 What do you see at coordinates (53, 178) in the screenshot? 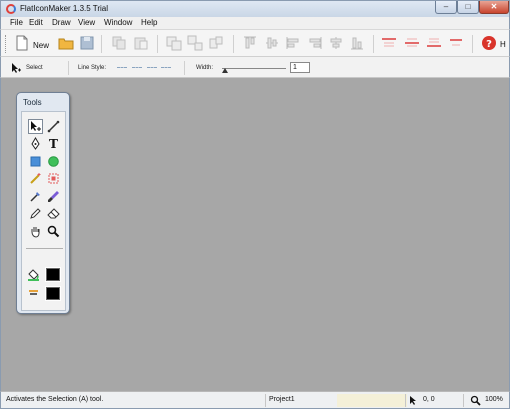
I see `transform-tool` at bounding box center [53, 178].